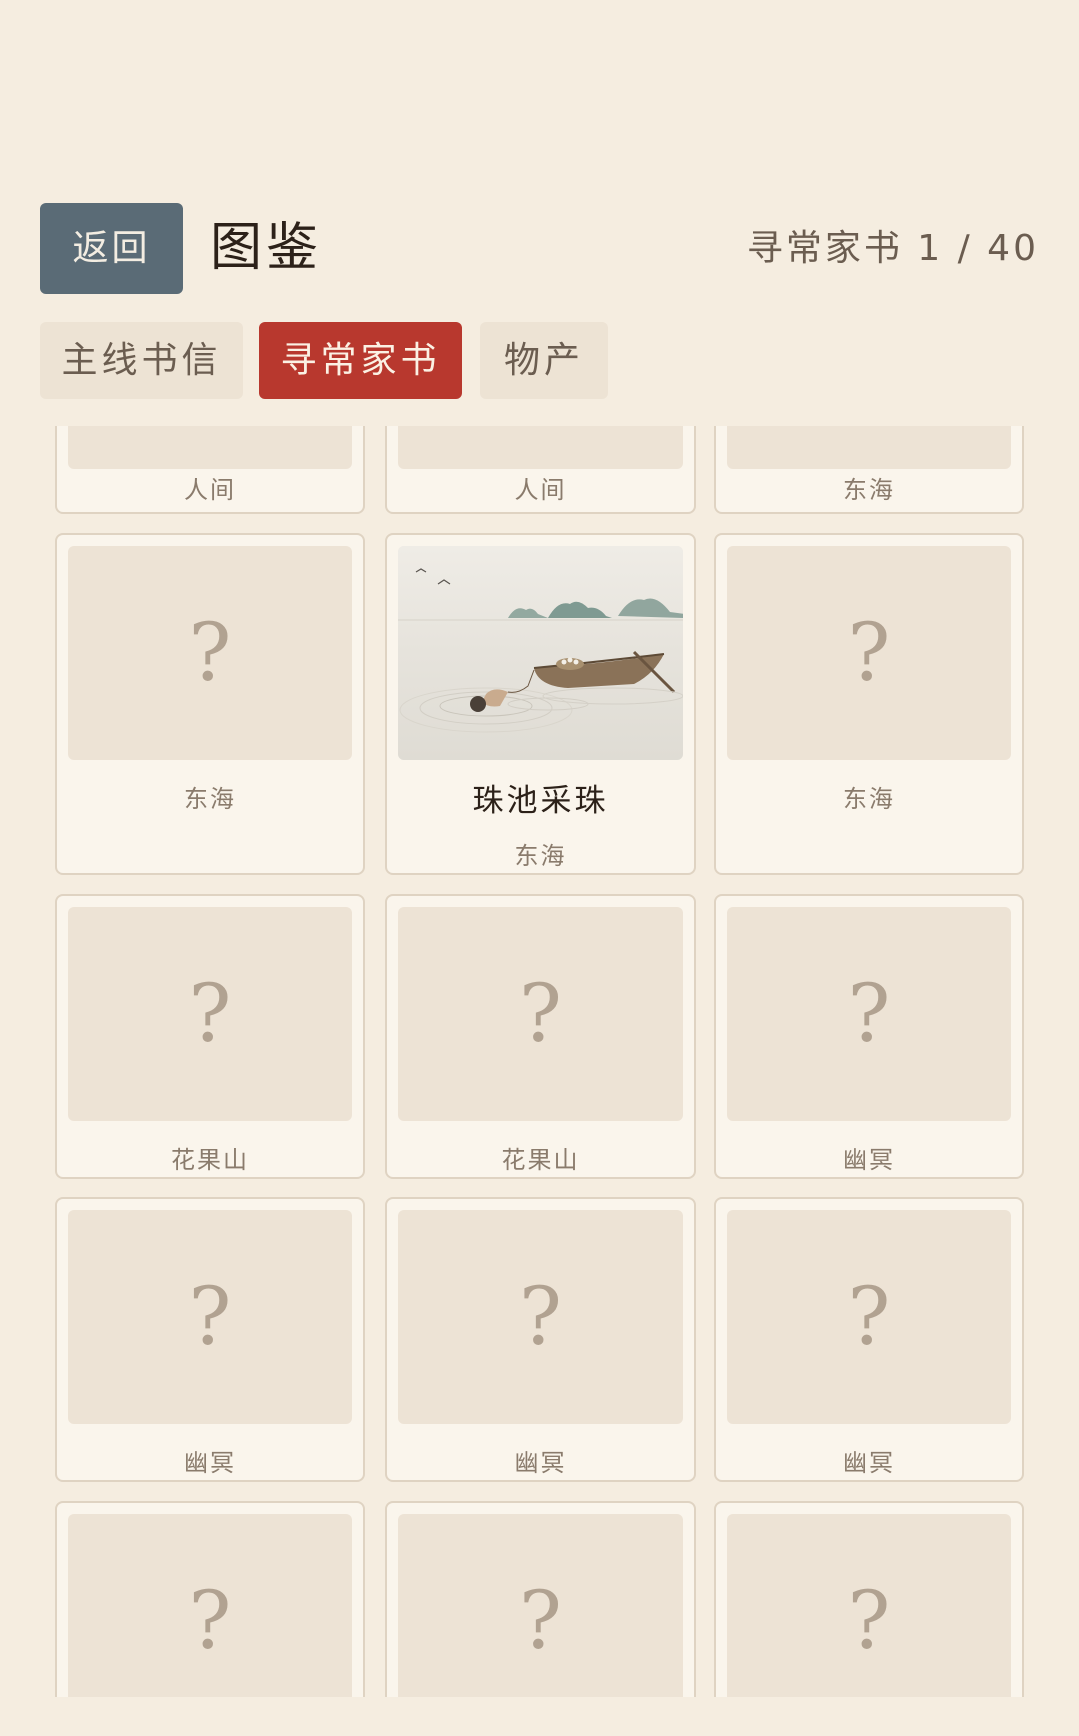  What do you see at coordinates (540, 801) in the screenshot?
I see `card-title: 珠池采珠` at bounding box center [540, 801].